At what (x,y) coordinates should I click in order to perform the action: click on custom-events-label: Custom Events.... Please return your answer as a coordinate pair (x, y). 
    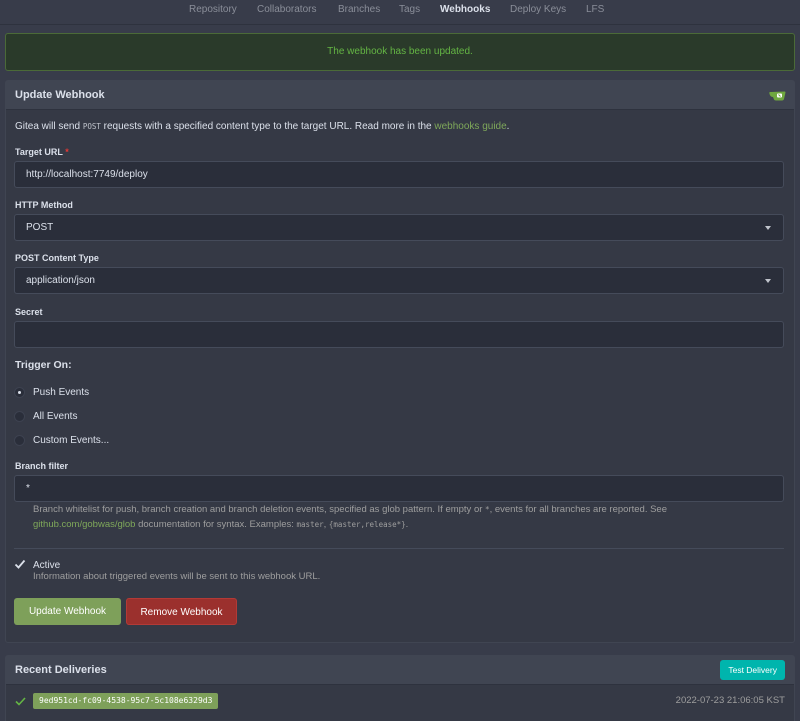
    Looking at the image, I should click on (71, 440).